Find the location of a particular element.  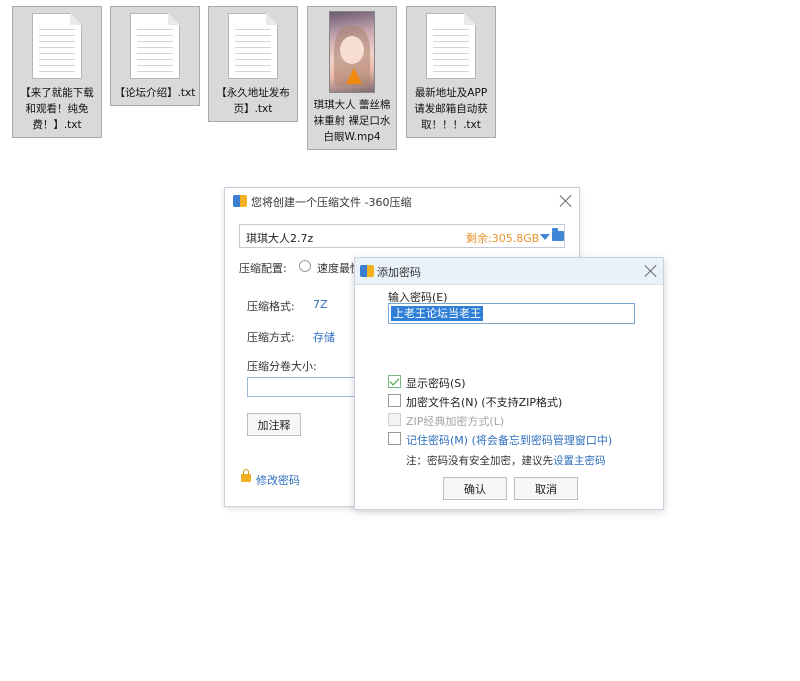

video-thumbnail is located at coordinates (352, 52).